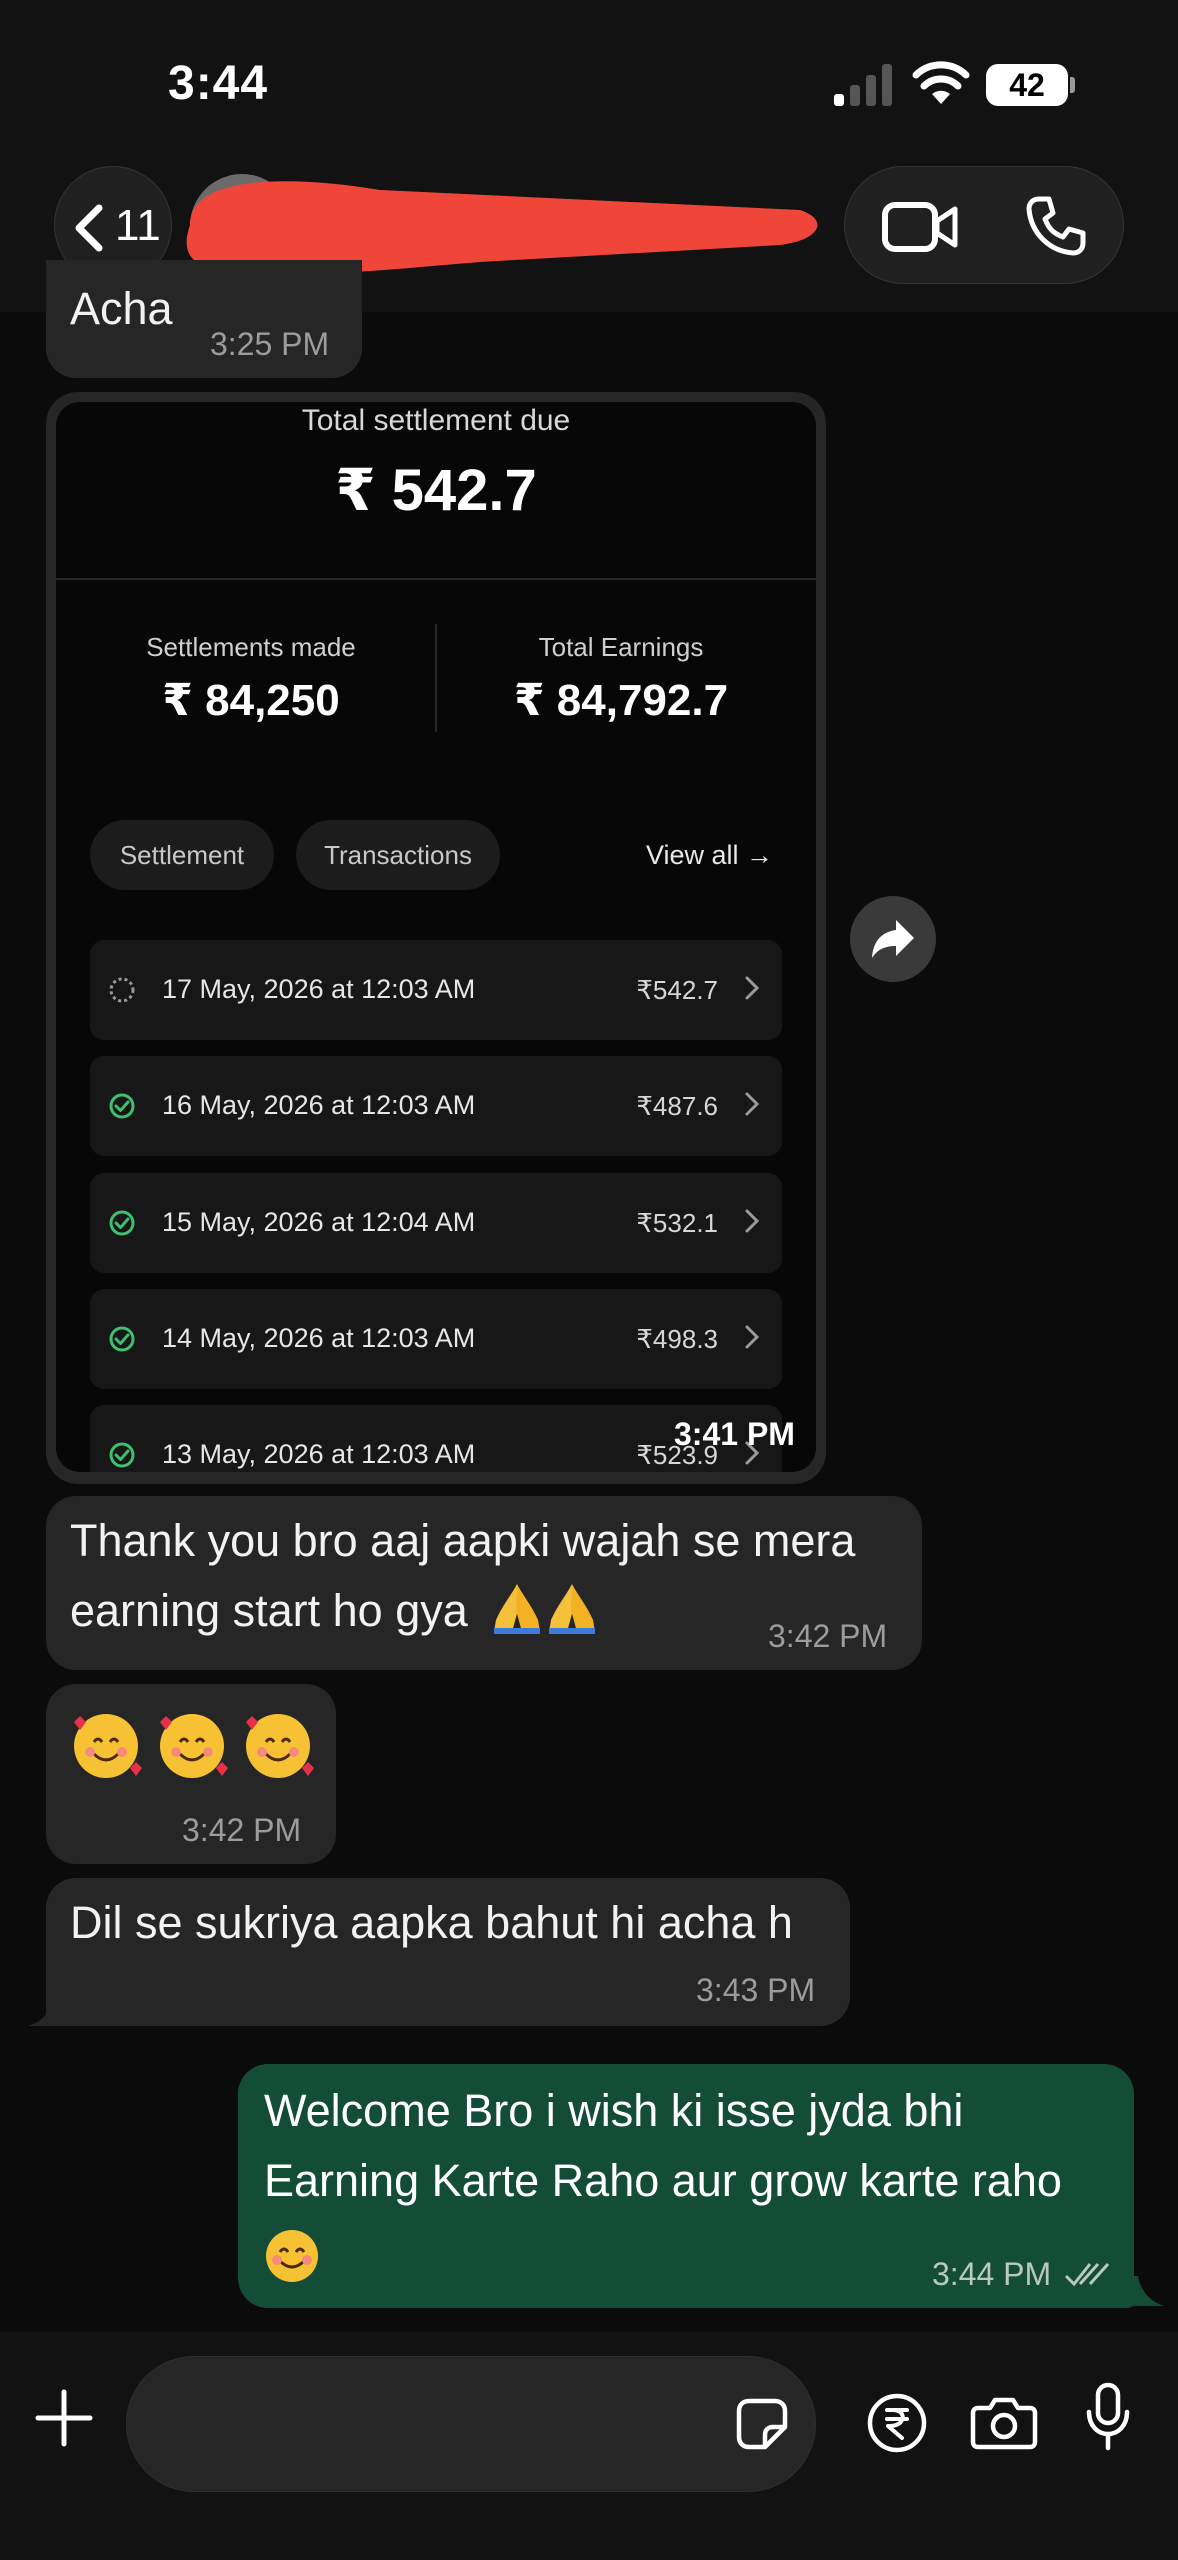  Describe the element at coordinates (398, 855) in the screenshot. I see `tab-transactions: Transactions` at that location.